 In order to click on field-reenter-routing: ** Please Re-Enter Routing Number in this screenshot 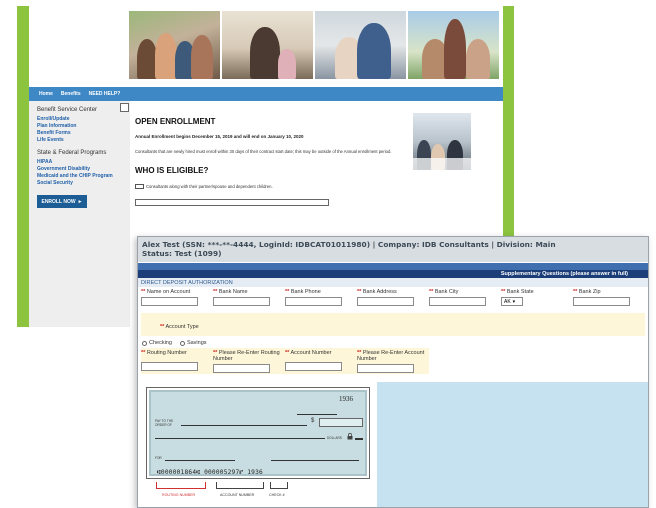, I will do `click(249, 361)`.